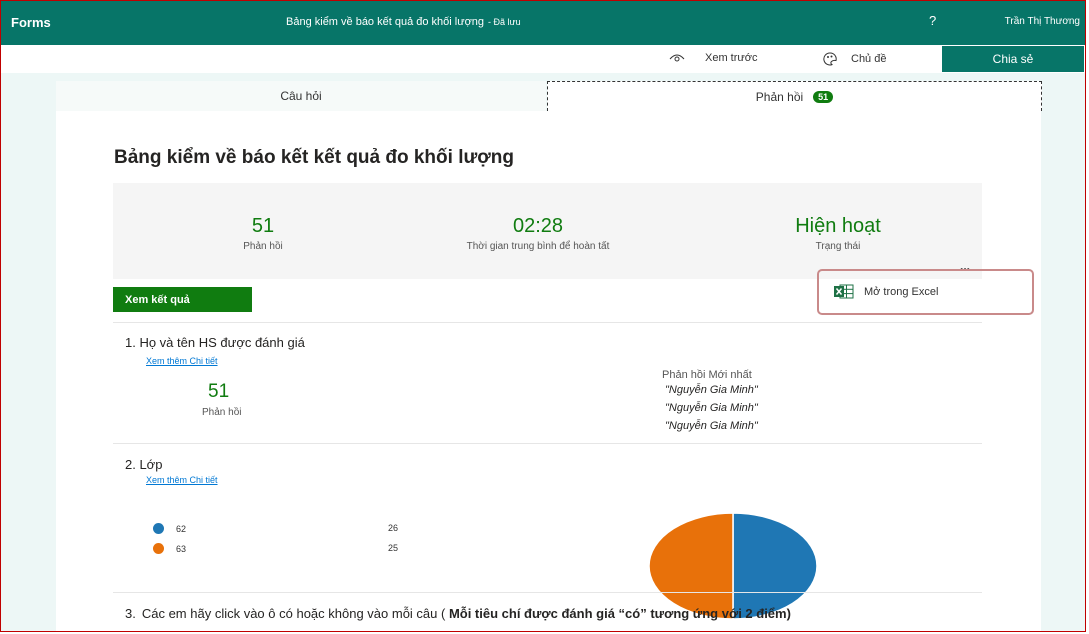 Image resolution: width=1089 pixels, height=634 pixels. I want to click on question-3-number: 3., so click(130, 613).